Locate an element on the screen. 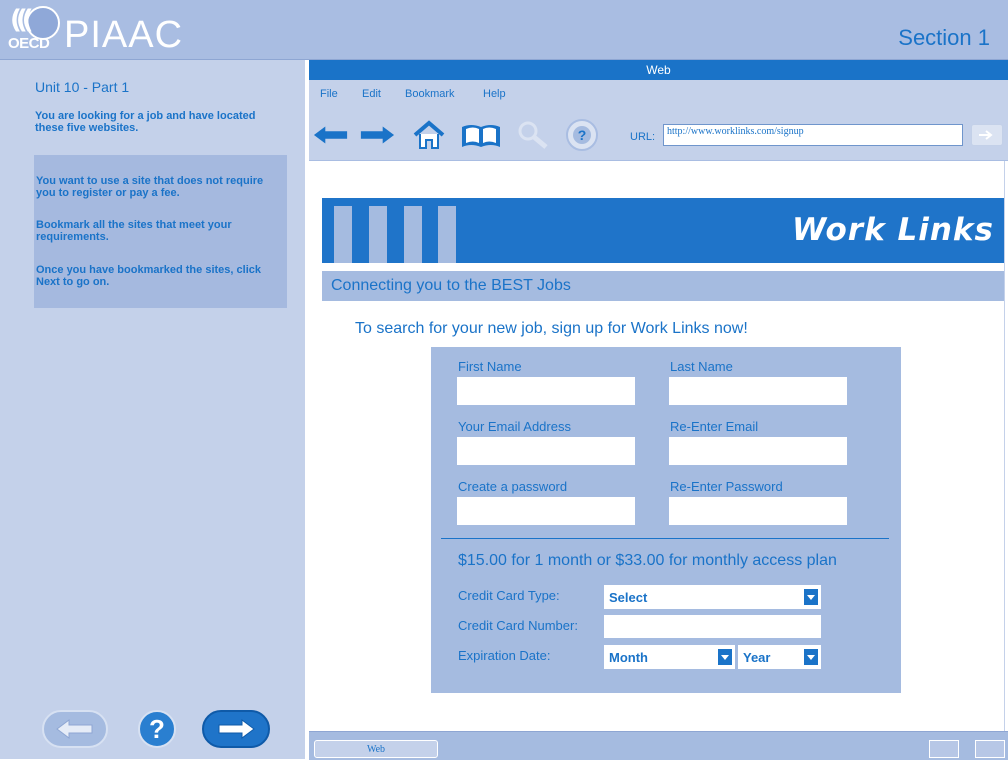  first-name-label: First Name is located at coordinates (490, 366).